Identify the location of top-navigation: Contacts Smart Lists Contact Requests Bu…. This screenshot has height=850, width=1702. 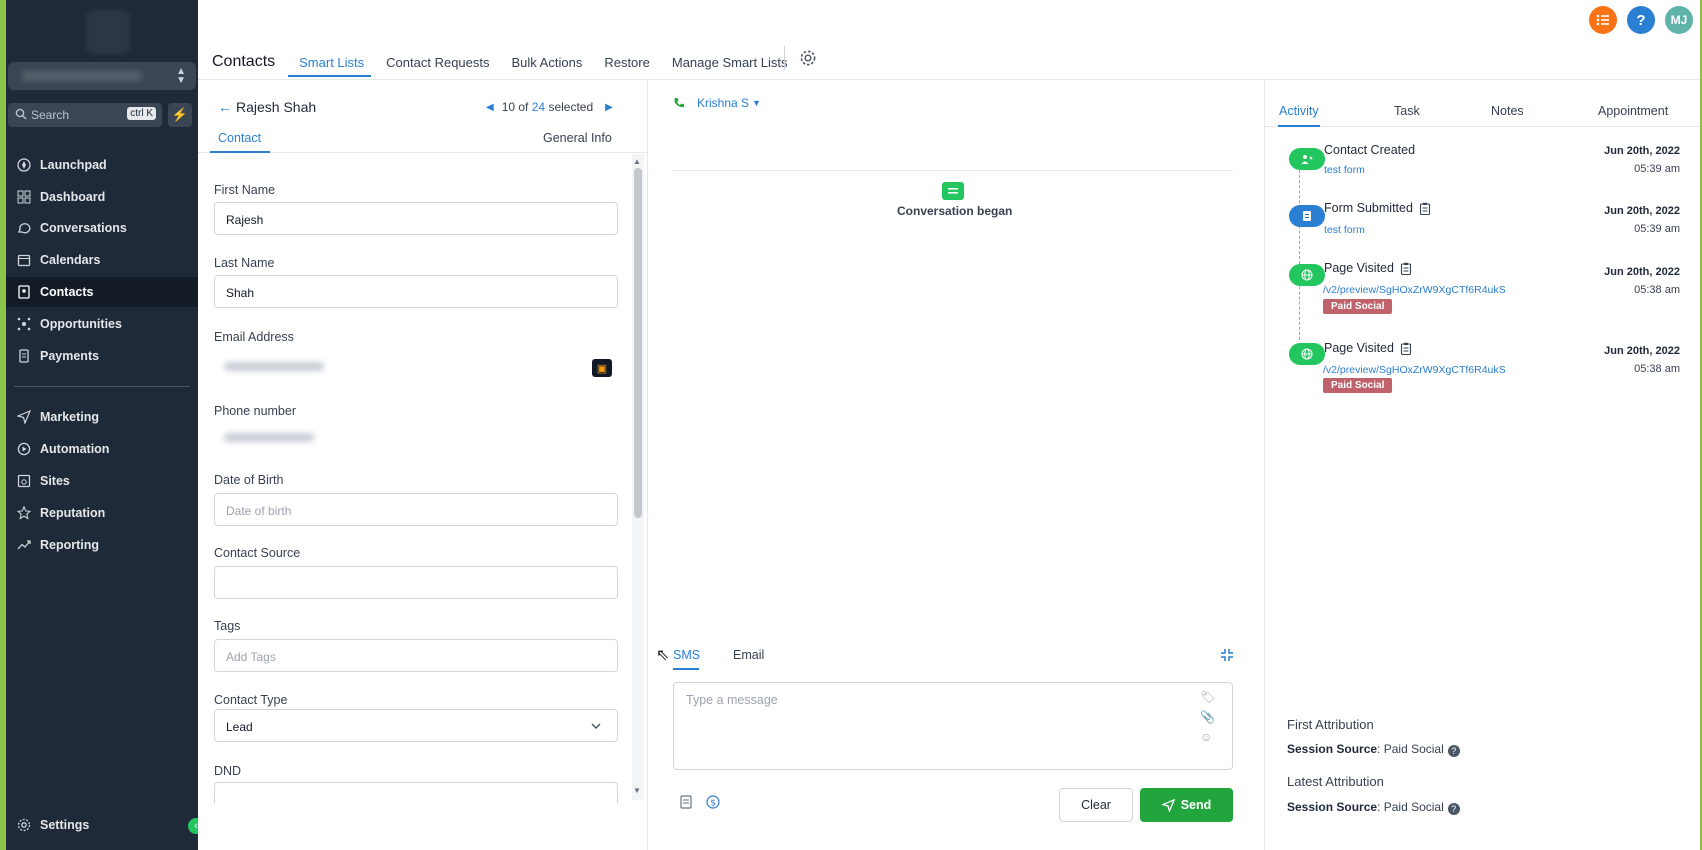
(510, 62).